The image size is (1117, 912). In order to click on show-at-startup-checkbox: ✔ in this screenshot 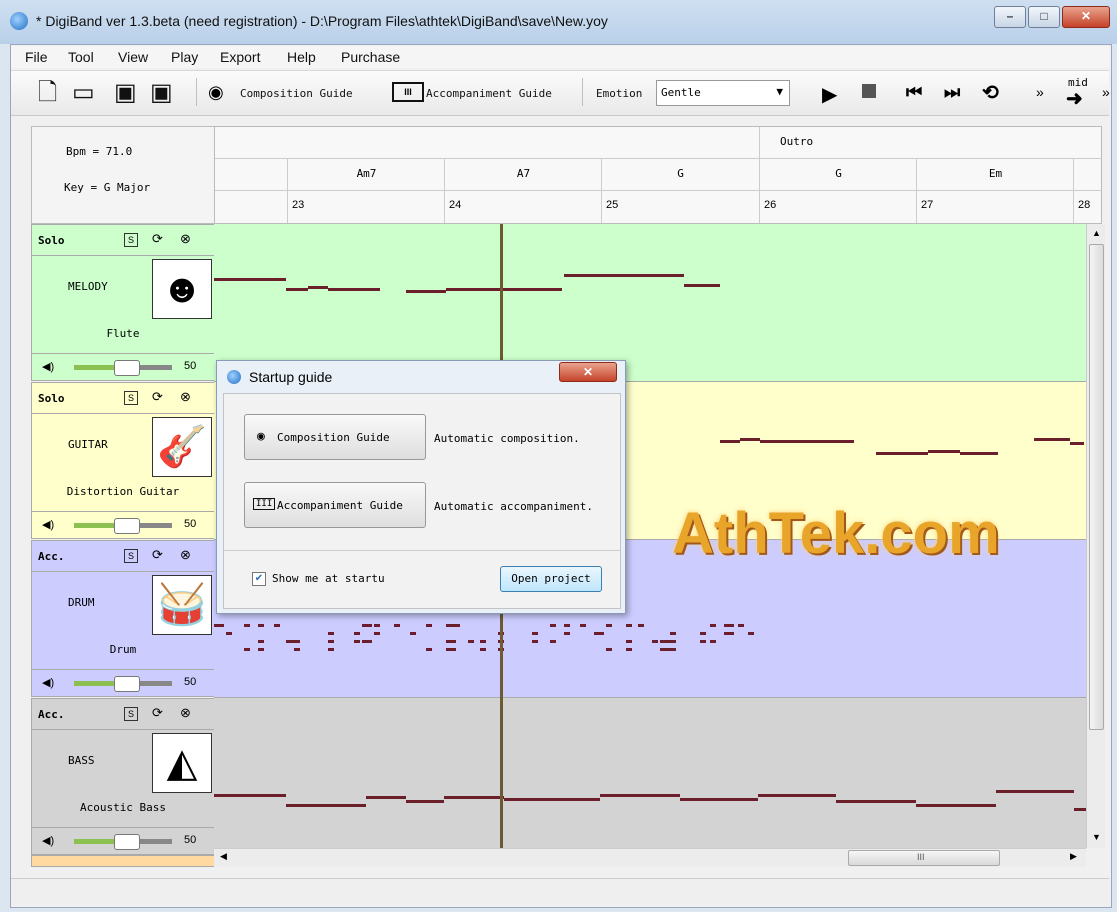, I will do `click(259, 579)`.